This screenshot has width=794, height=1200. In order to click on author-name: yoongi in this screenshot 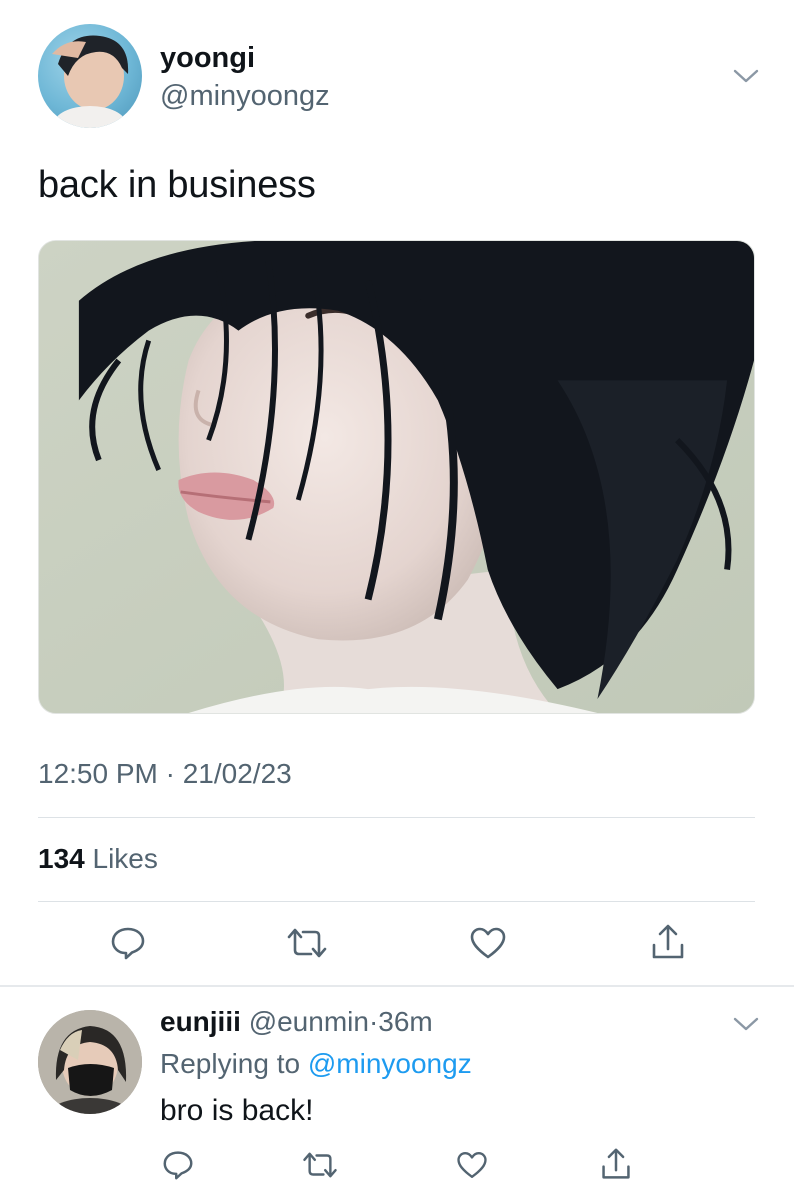, I will do `click(207, 58)`.